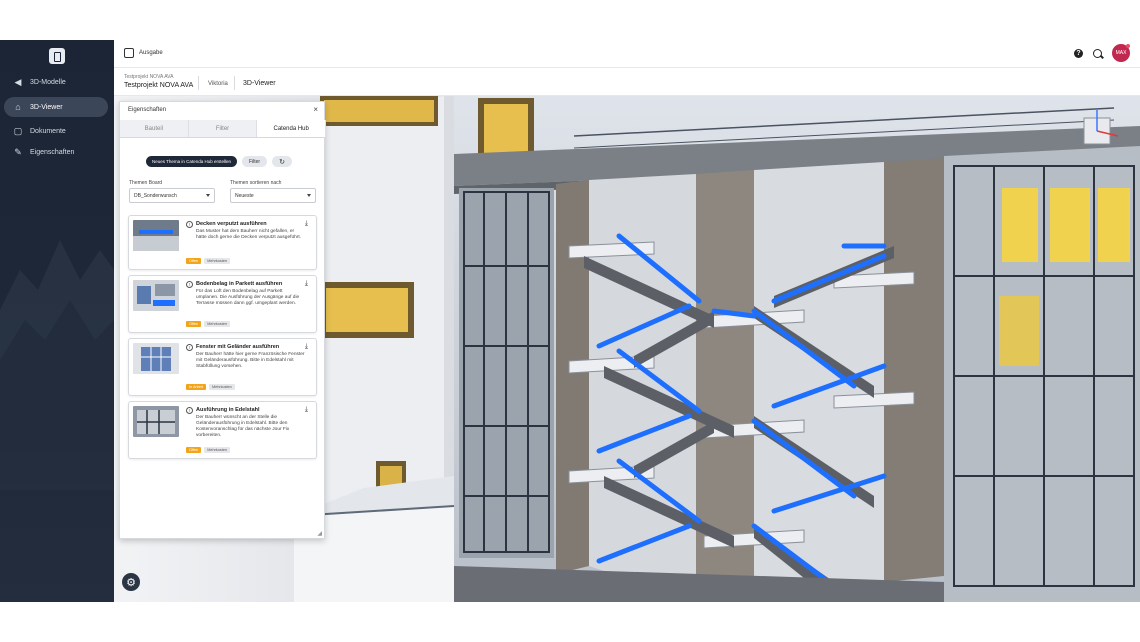 The height and width of the screenshot is (642, 1140). What do you see at coordinates (254, 161) in the screenshot?
I see `filter-button: Filter` at bounding box center [254, 161].